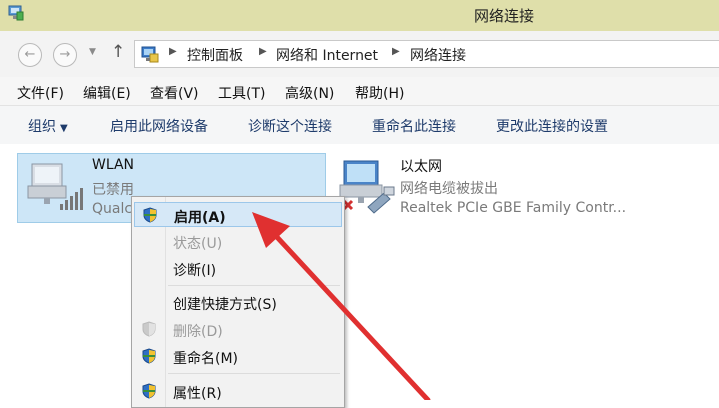 The width and height of the screenshot is (719, 408). I want to click on menu-item-label: 重命名(M), so click(206, 359).